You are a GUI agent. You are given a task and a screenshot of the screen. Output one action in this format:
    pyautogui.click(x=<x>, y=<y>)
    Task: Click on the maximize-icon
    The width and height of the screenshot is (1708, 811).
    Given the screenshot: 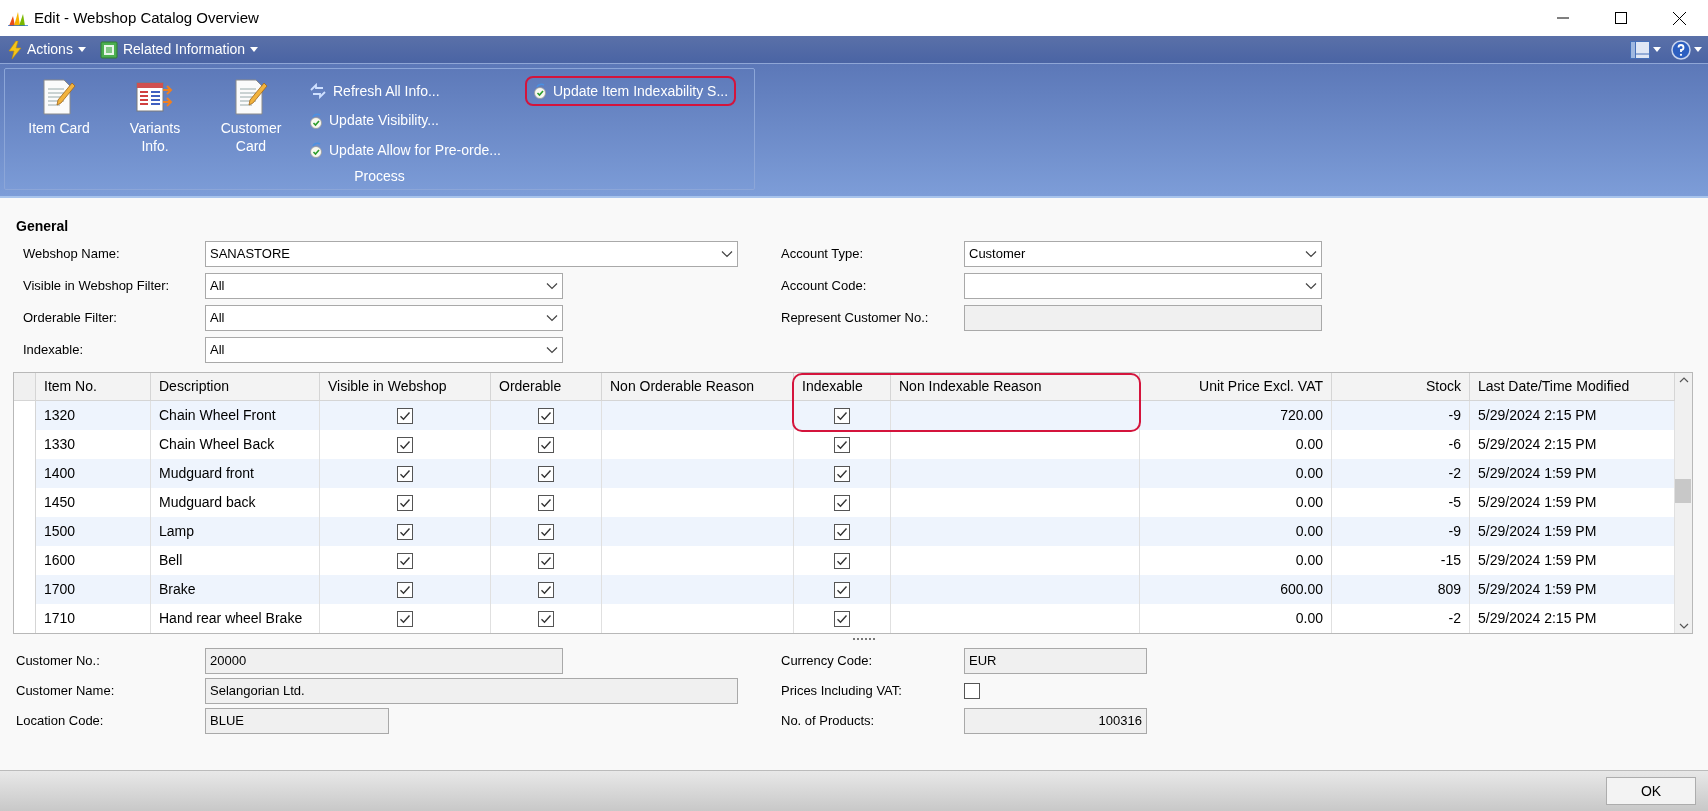 What is the action you would take?
    pyautogui.click(x=1621, y=18)
    